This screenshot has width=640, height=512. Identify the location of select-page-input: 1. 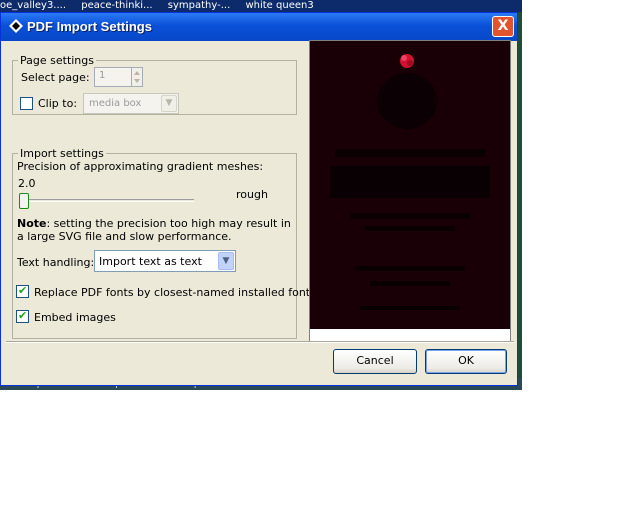
(113, 77).